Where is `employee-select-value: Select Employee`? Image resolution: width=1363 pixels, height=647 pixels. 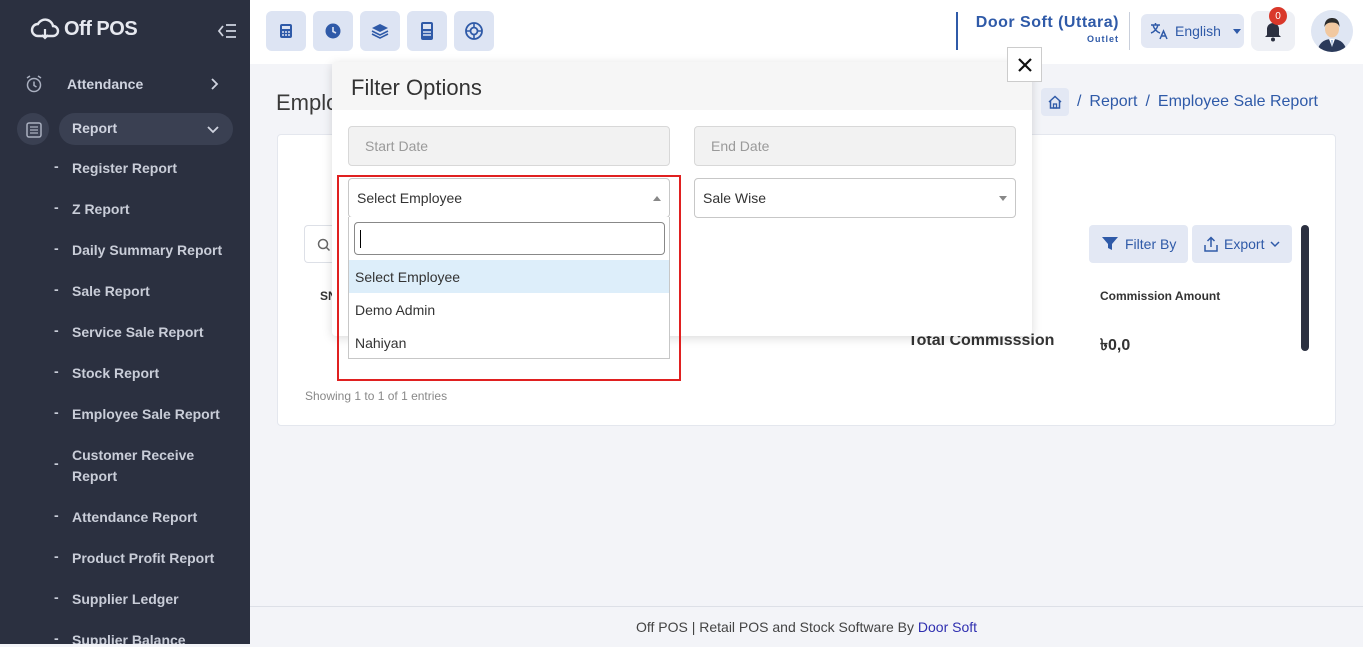 employee-select-value: Select Employee is located at coordinates (410, 198).